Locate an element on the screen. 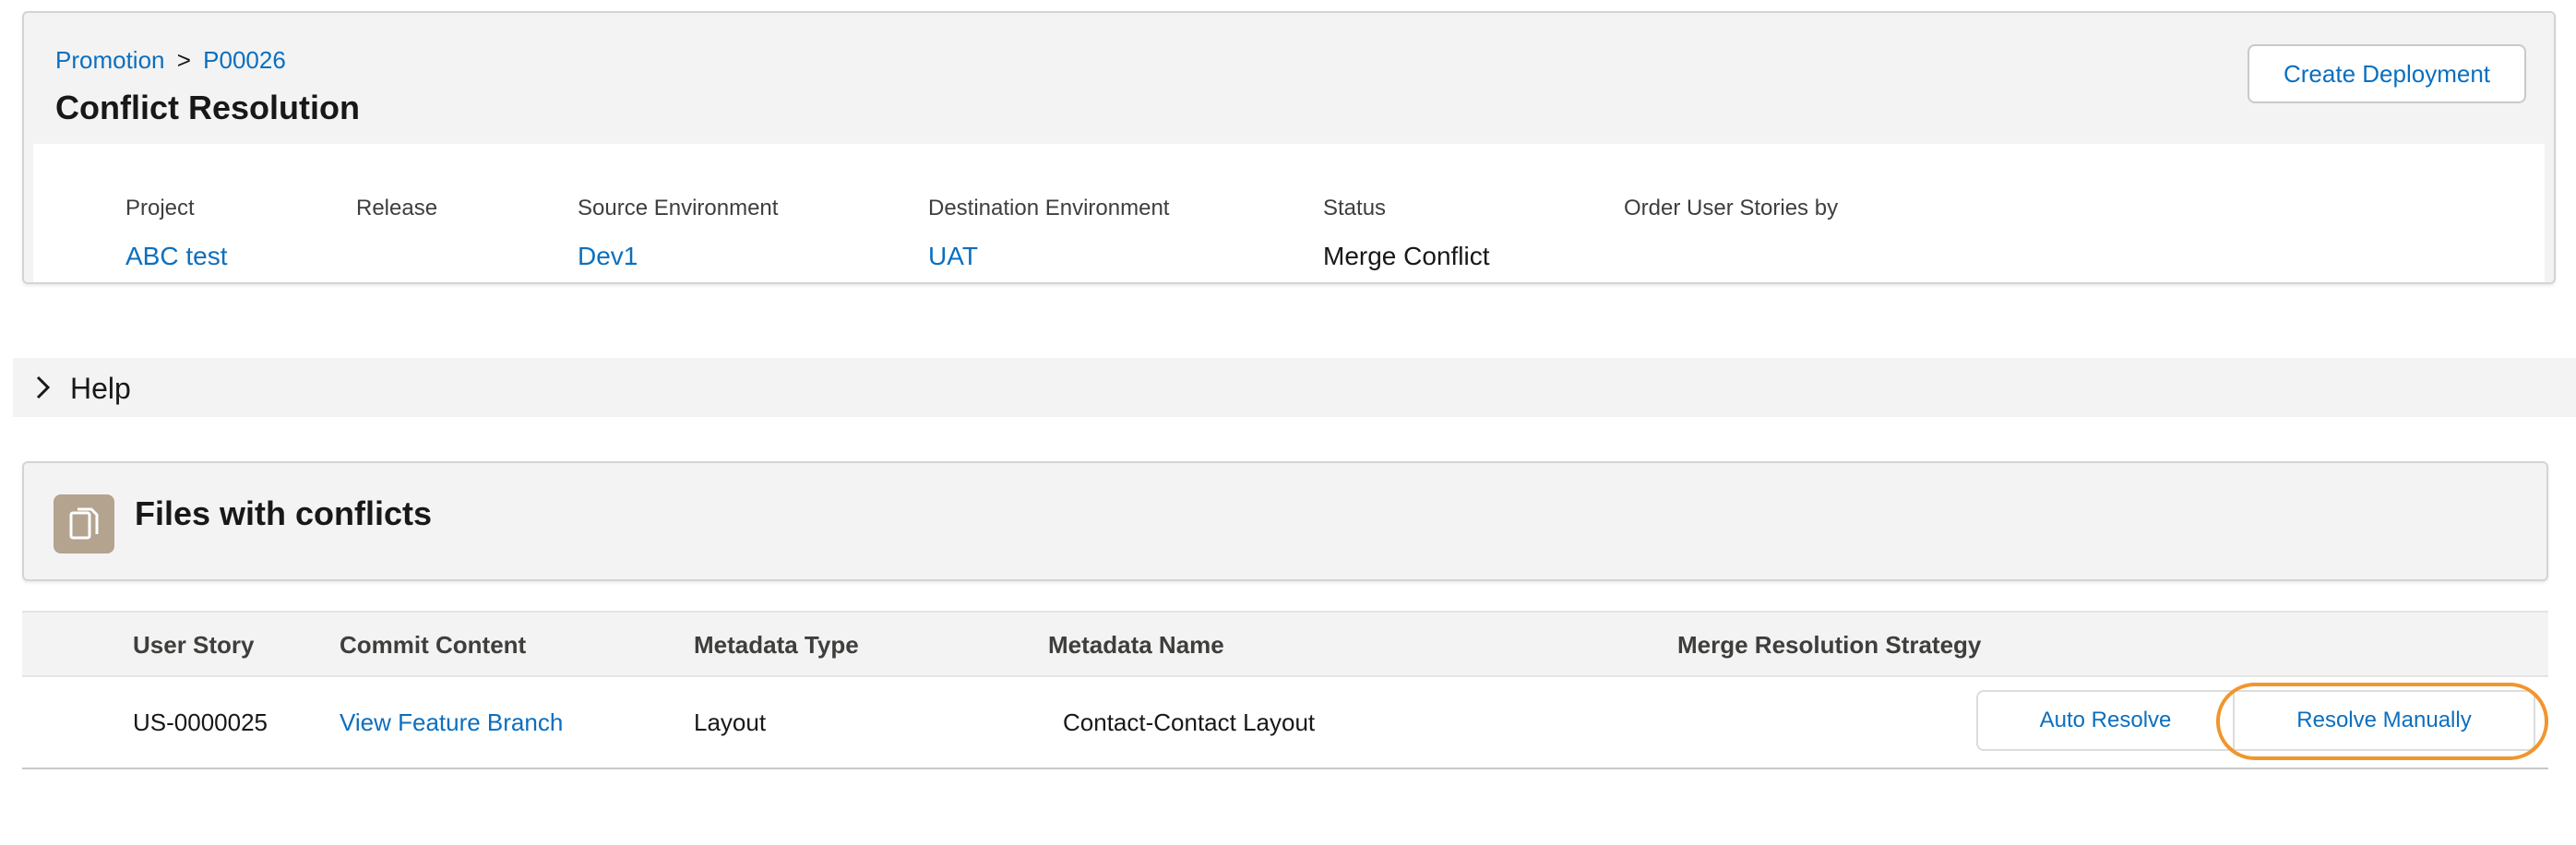 The width and height of the screenshot is (2576, 845). column-header-user-story: User Story is located at coordinates (194, 645).